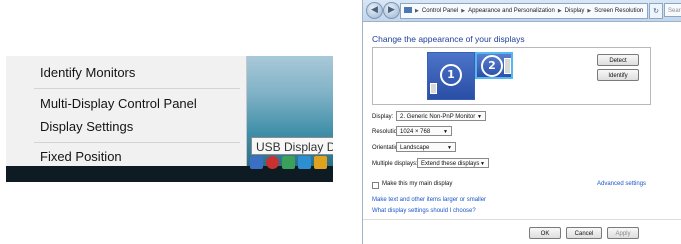 The height and width of the screenshot is (244, 681). I want to click on orientation-select: Landscape ▼, so click(426, 147).